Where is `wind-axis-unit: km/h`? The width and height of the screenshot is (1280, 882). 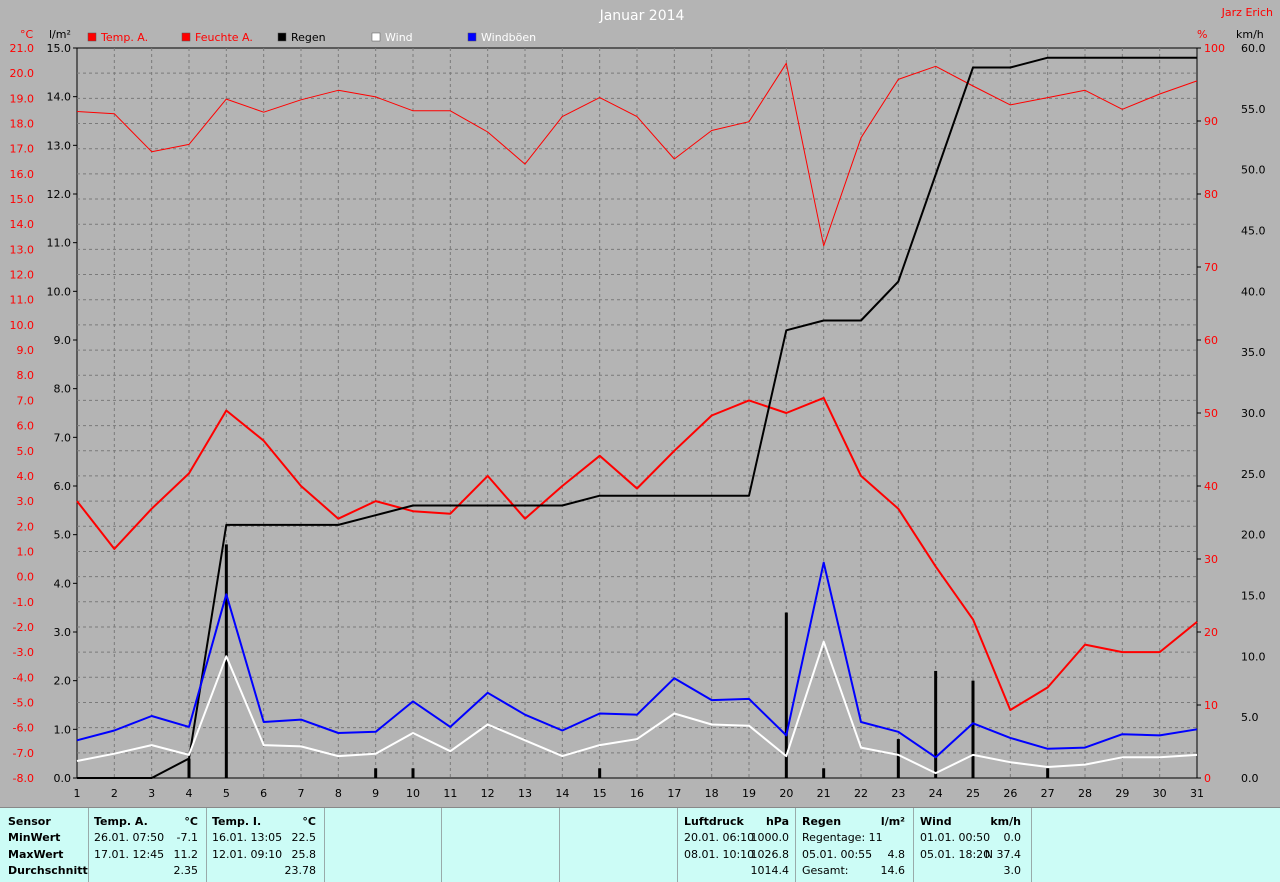
wind-axis-unit: km/h is located at coordinates (1250, 34).